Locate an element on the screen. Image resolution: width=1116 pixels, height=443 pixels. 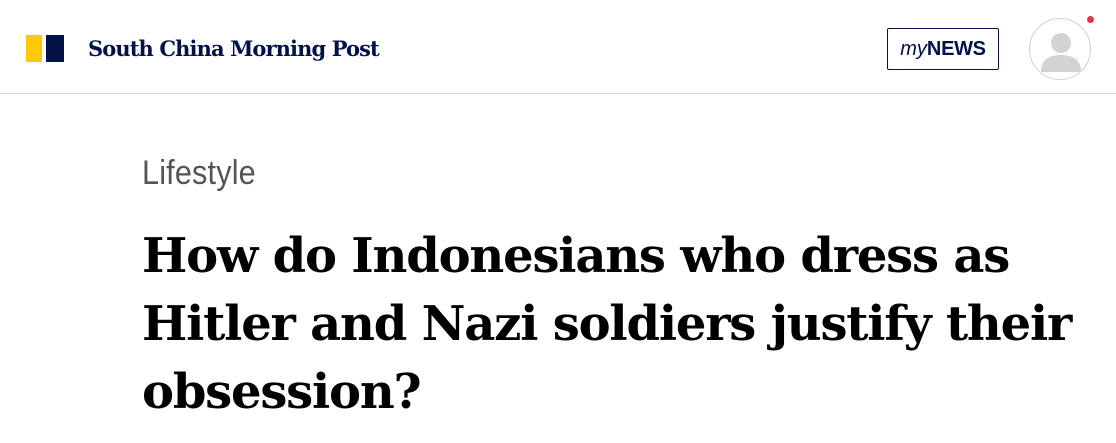
logo-navy-block is located at coordinates (55, 48).